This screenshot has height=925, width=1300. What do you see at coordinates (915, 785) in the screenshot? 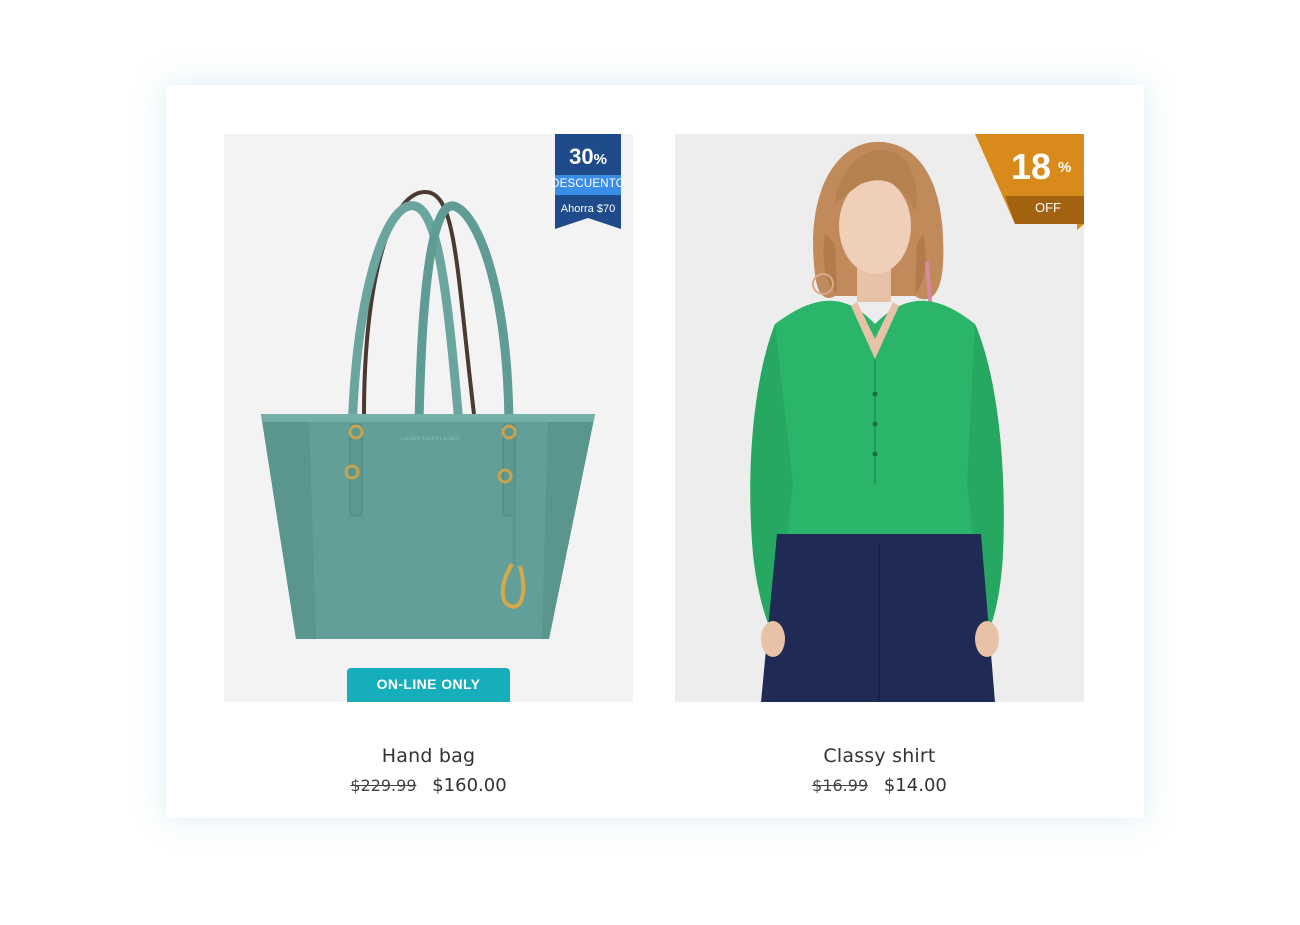
I see `sale-price: $14.00` at bounding box center [915, 785].